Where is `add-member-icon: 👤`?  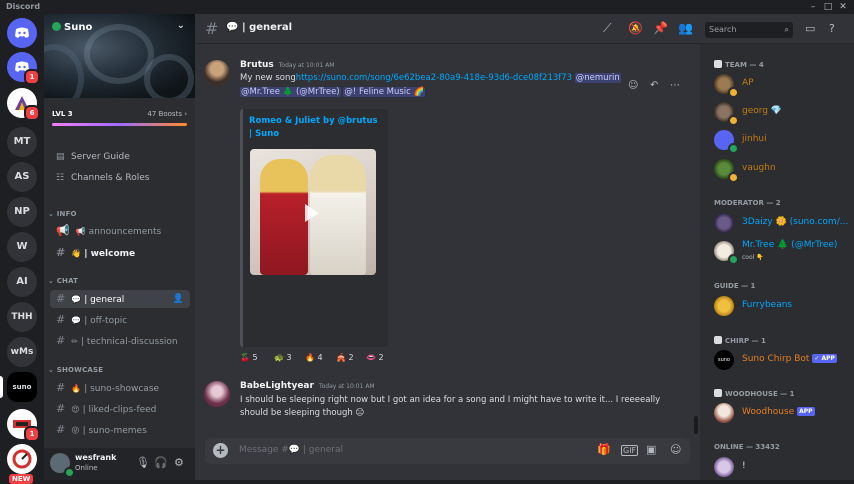
add-member-icon: 👤 is located at coordinates (178, 299).